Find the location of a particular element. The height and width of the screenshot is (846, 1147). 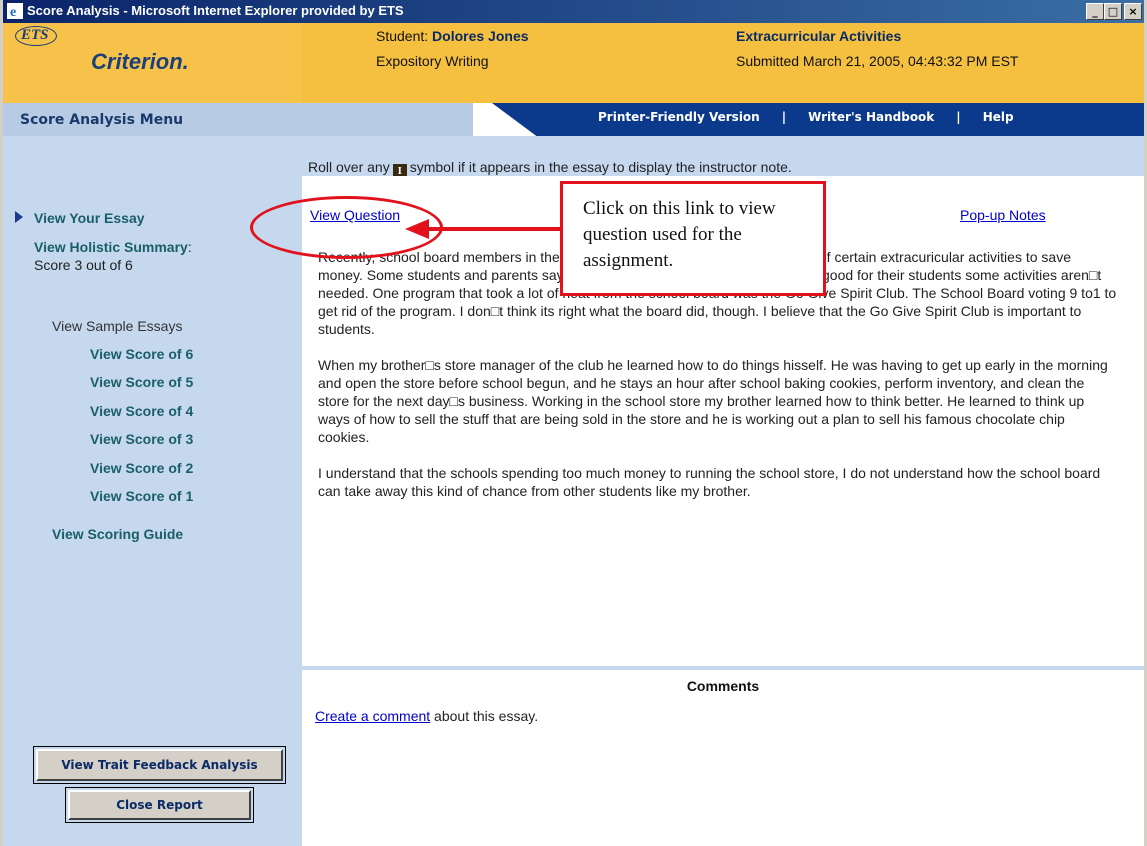

student-line: Student: Dolores Jones is located at coordinates (452, 36).